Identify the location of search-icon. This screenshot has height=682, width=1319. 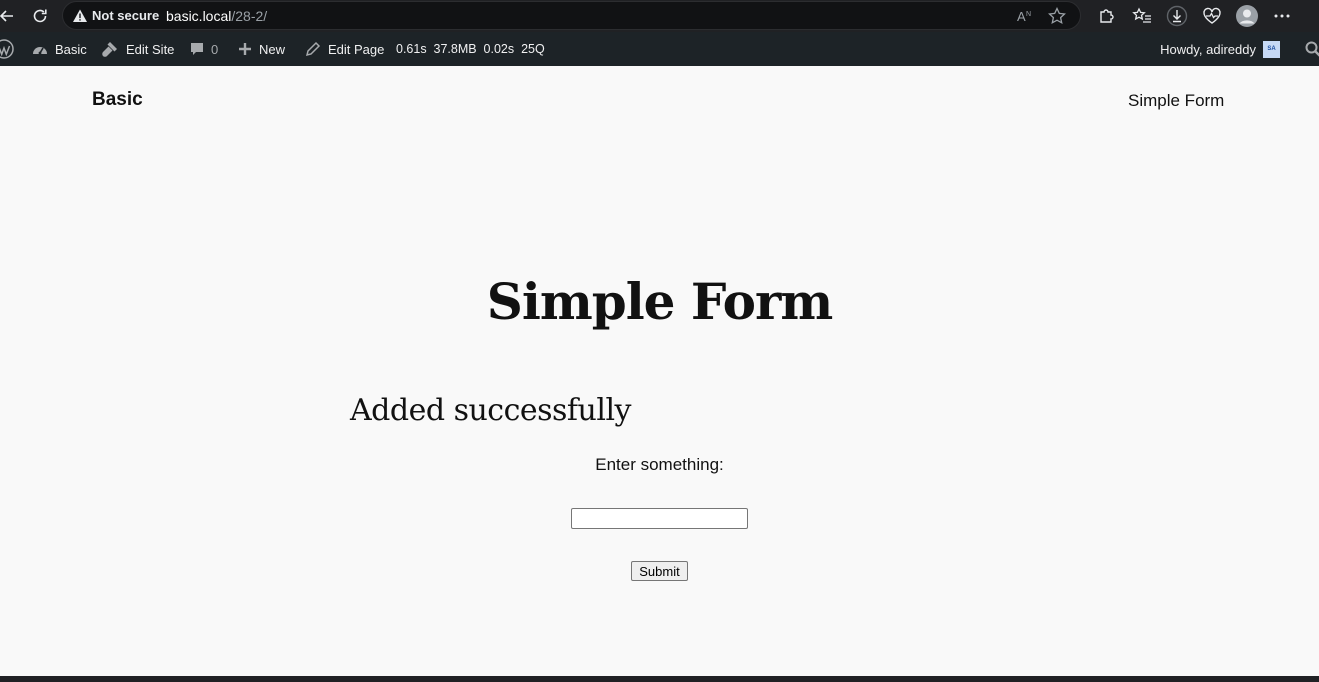
(1312, 49).